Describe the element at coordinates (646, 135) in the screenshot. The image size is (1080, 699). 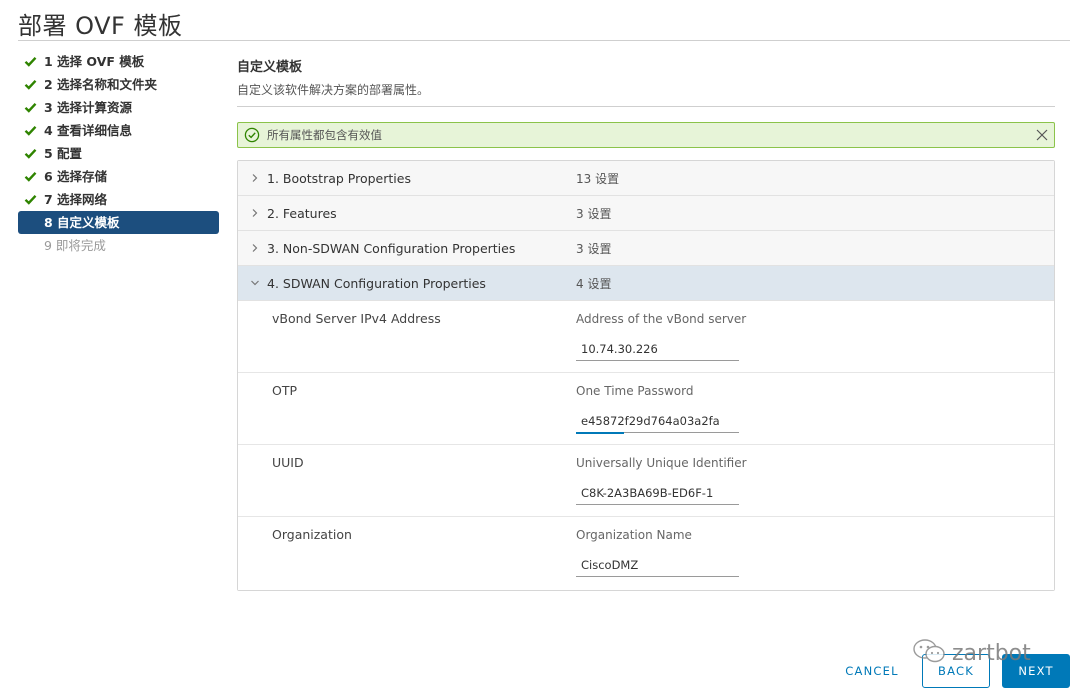
I see `success-alert: 所有属性都包含有效值` at that location.